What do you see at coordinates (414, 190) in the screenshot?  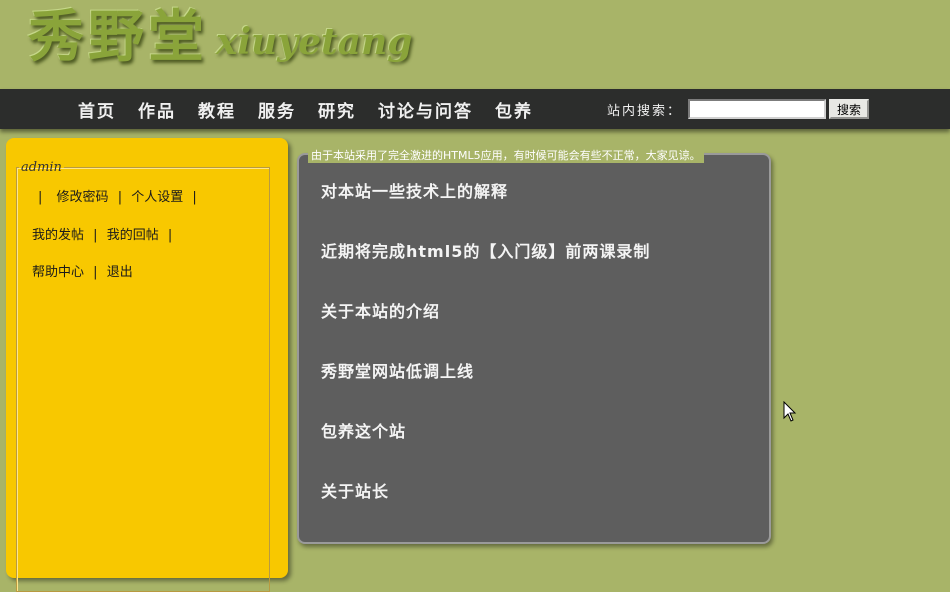 I see `article-link: 对本站一些技术上的解释` at bounding box center [414, 190].